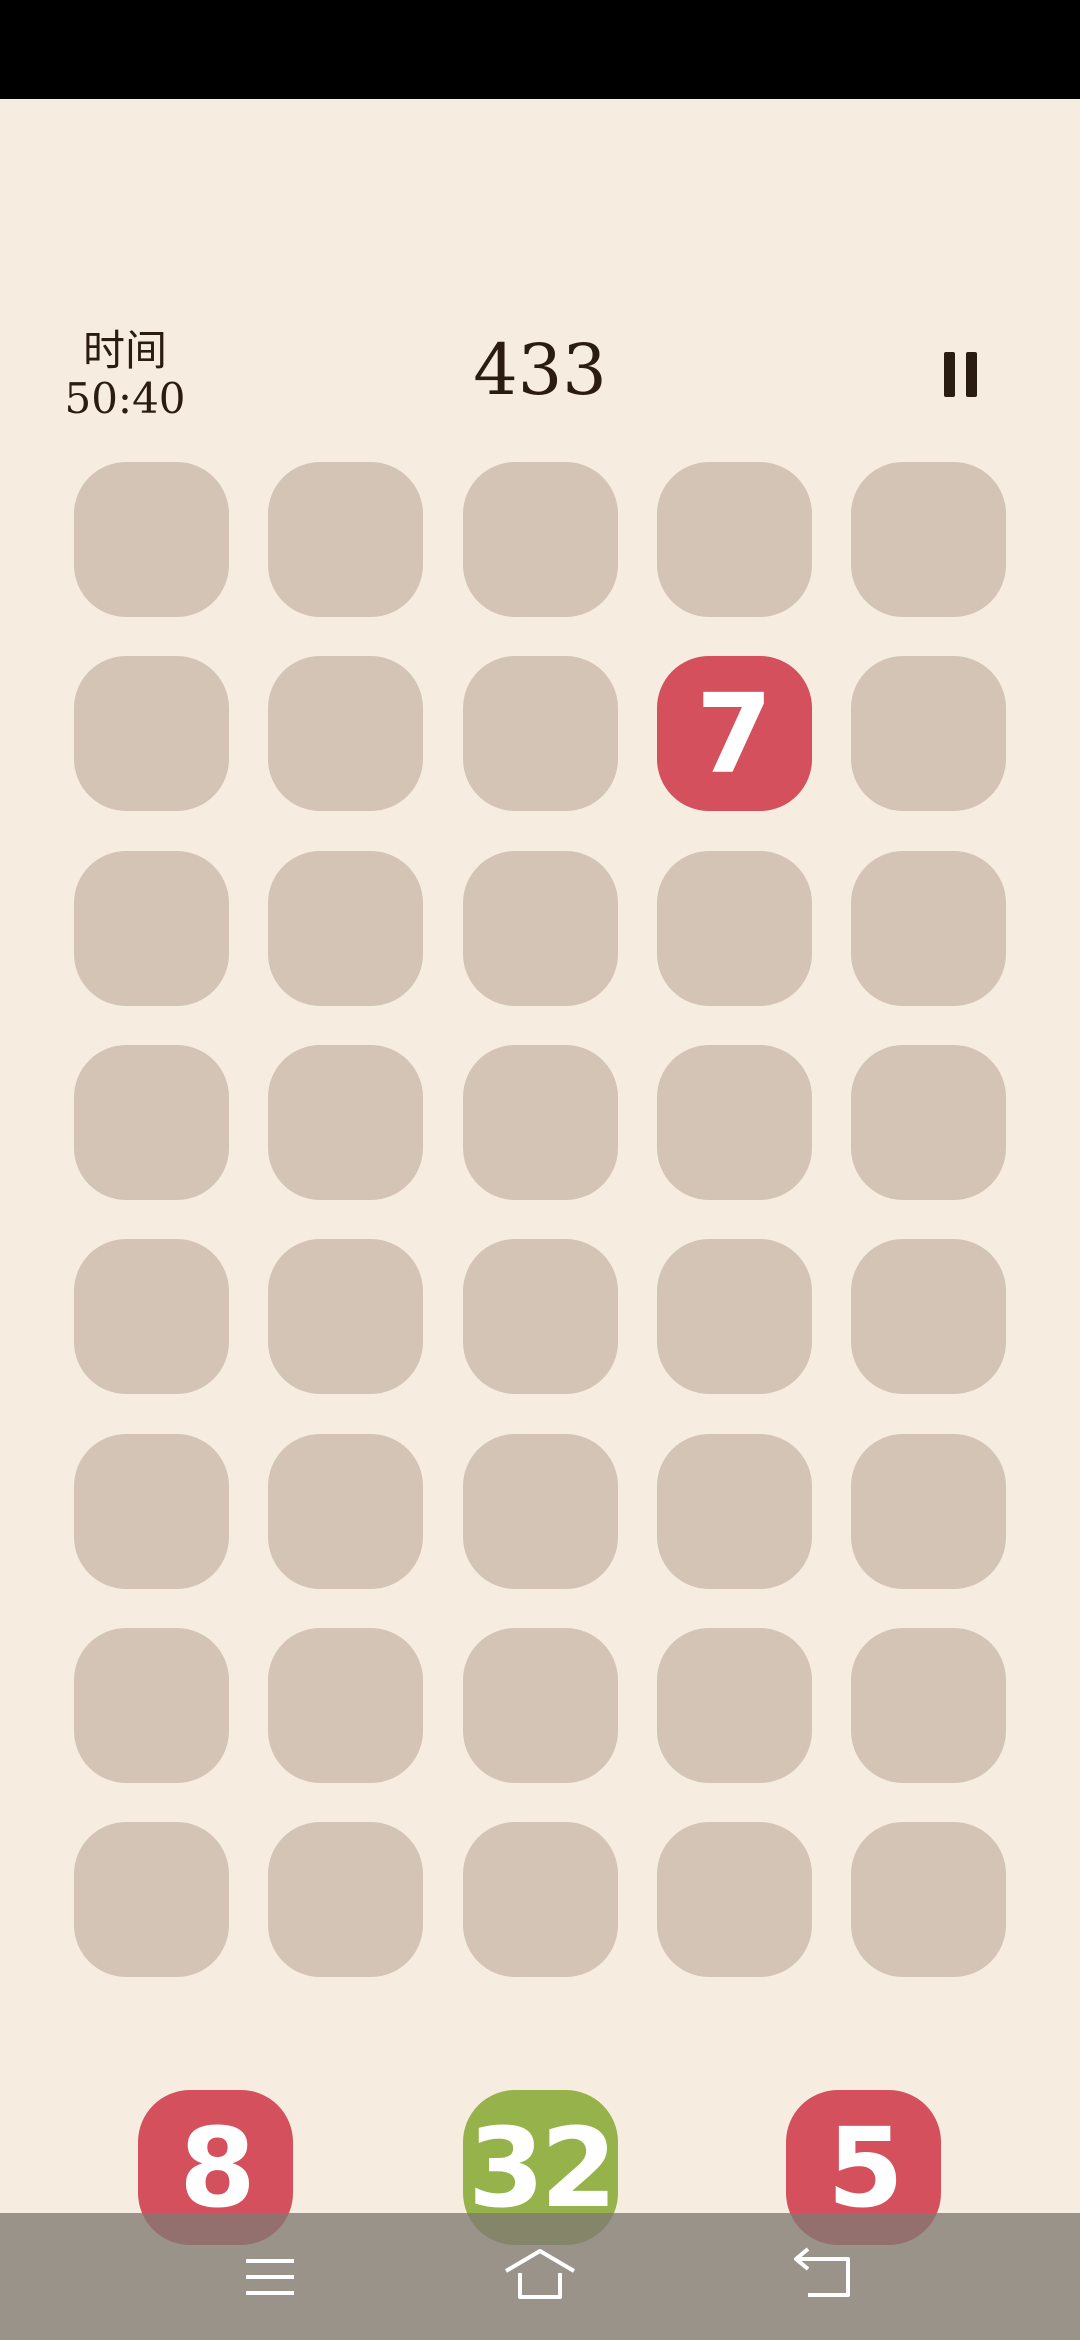 The width and height of the screenshot is (1080, 2340). What do you see at coordinates (125, 398) in the screenshot?
I see `timer-value: 50:40` at bounding box center [125, 398].